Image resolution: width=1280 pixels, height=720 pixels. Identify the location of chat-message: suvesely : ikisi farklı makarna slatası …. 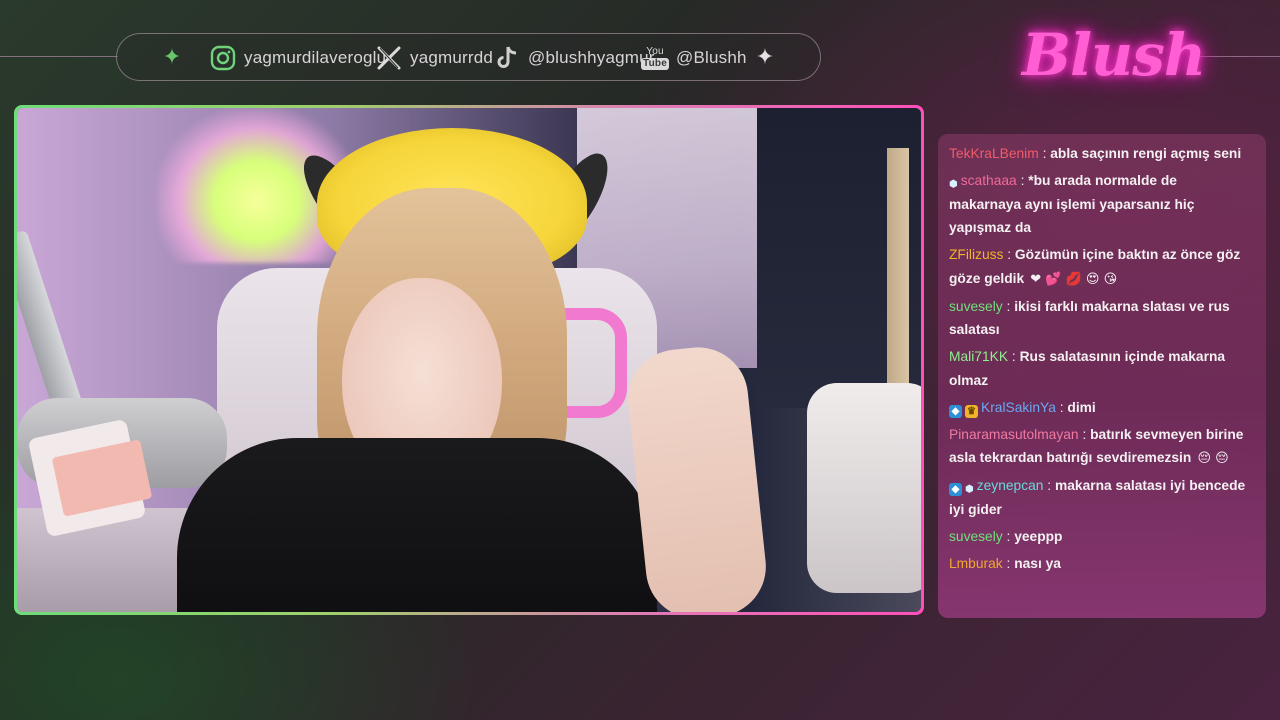
(1100, 318).